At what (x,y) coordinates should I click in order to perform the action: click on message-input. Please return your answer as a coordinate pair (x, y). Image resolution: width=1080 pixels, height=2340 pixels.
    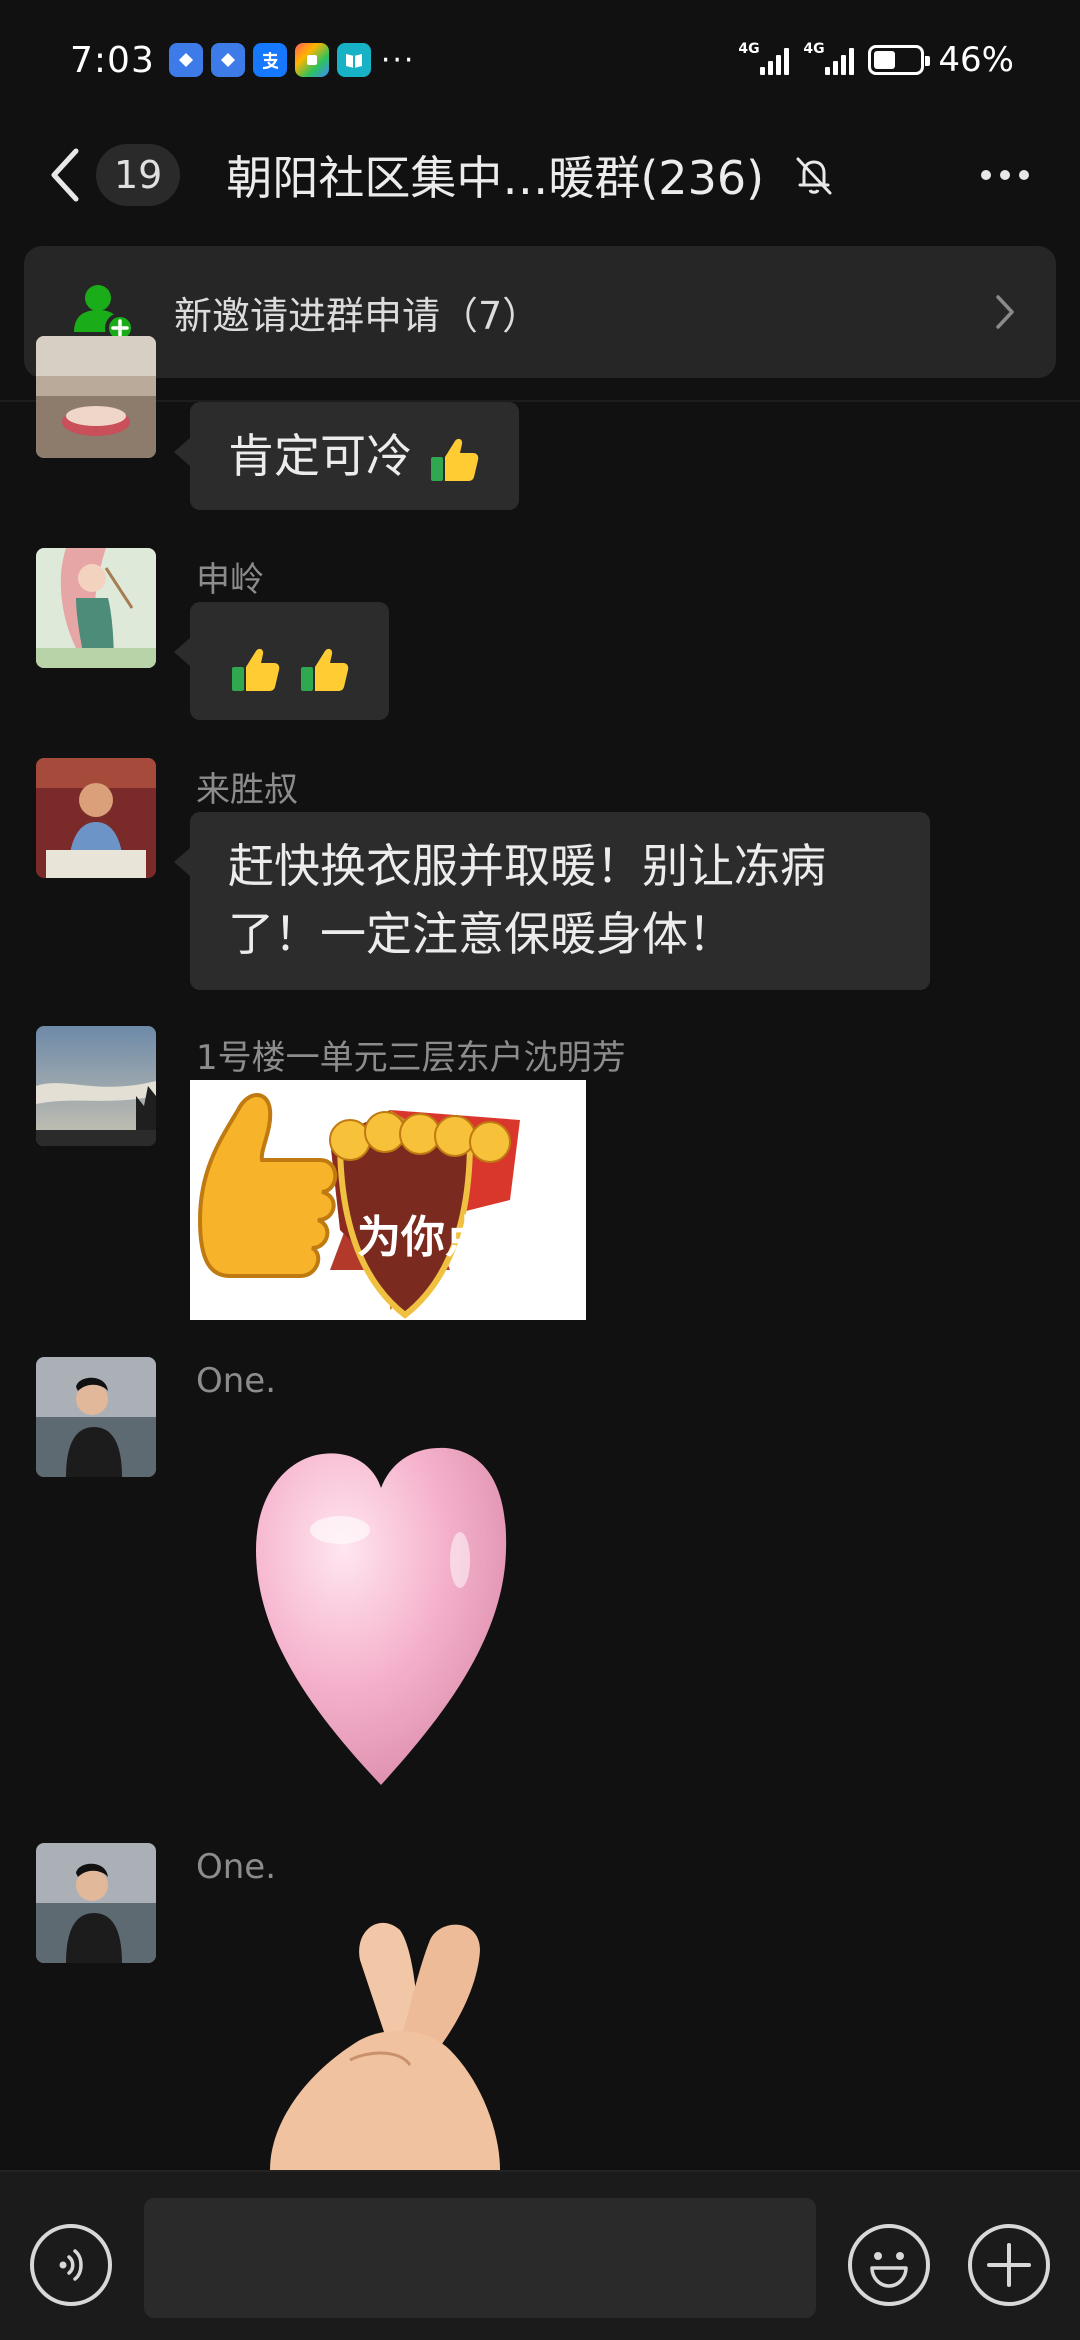
    Looking at the image, I should click on (480, 2258).